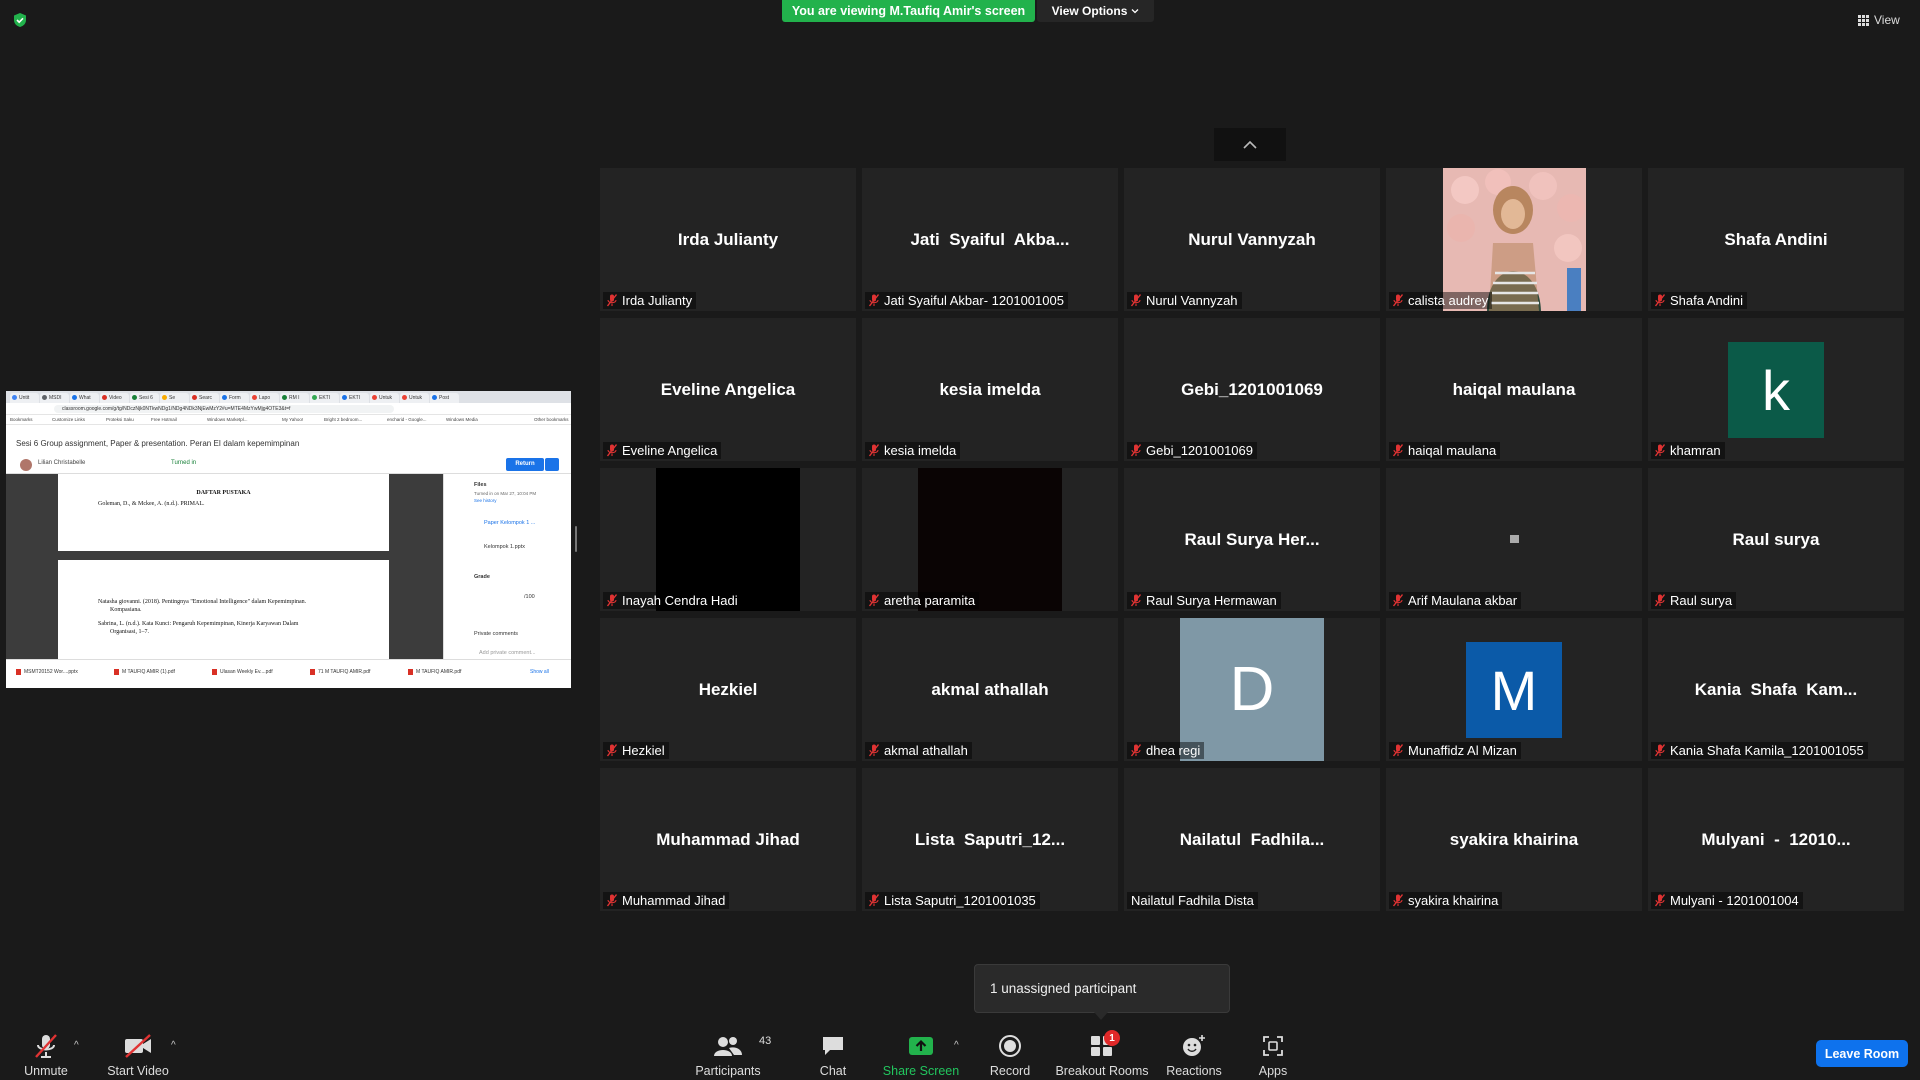 This screenshot has height=1080, width=1920. Describe the element at coordinates (54, 398) in the screenshot. I see `browser-tab: MSDI` at that location.